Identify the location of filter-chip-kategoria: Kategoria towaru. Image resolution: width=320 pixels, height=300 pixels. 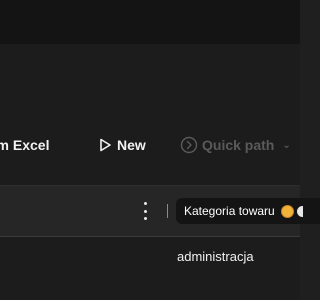
(248, 211).